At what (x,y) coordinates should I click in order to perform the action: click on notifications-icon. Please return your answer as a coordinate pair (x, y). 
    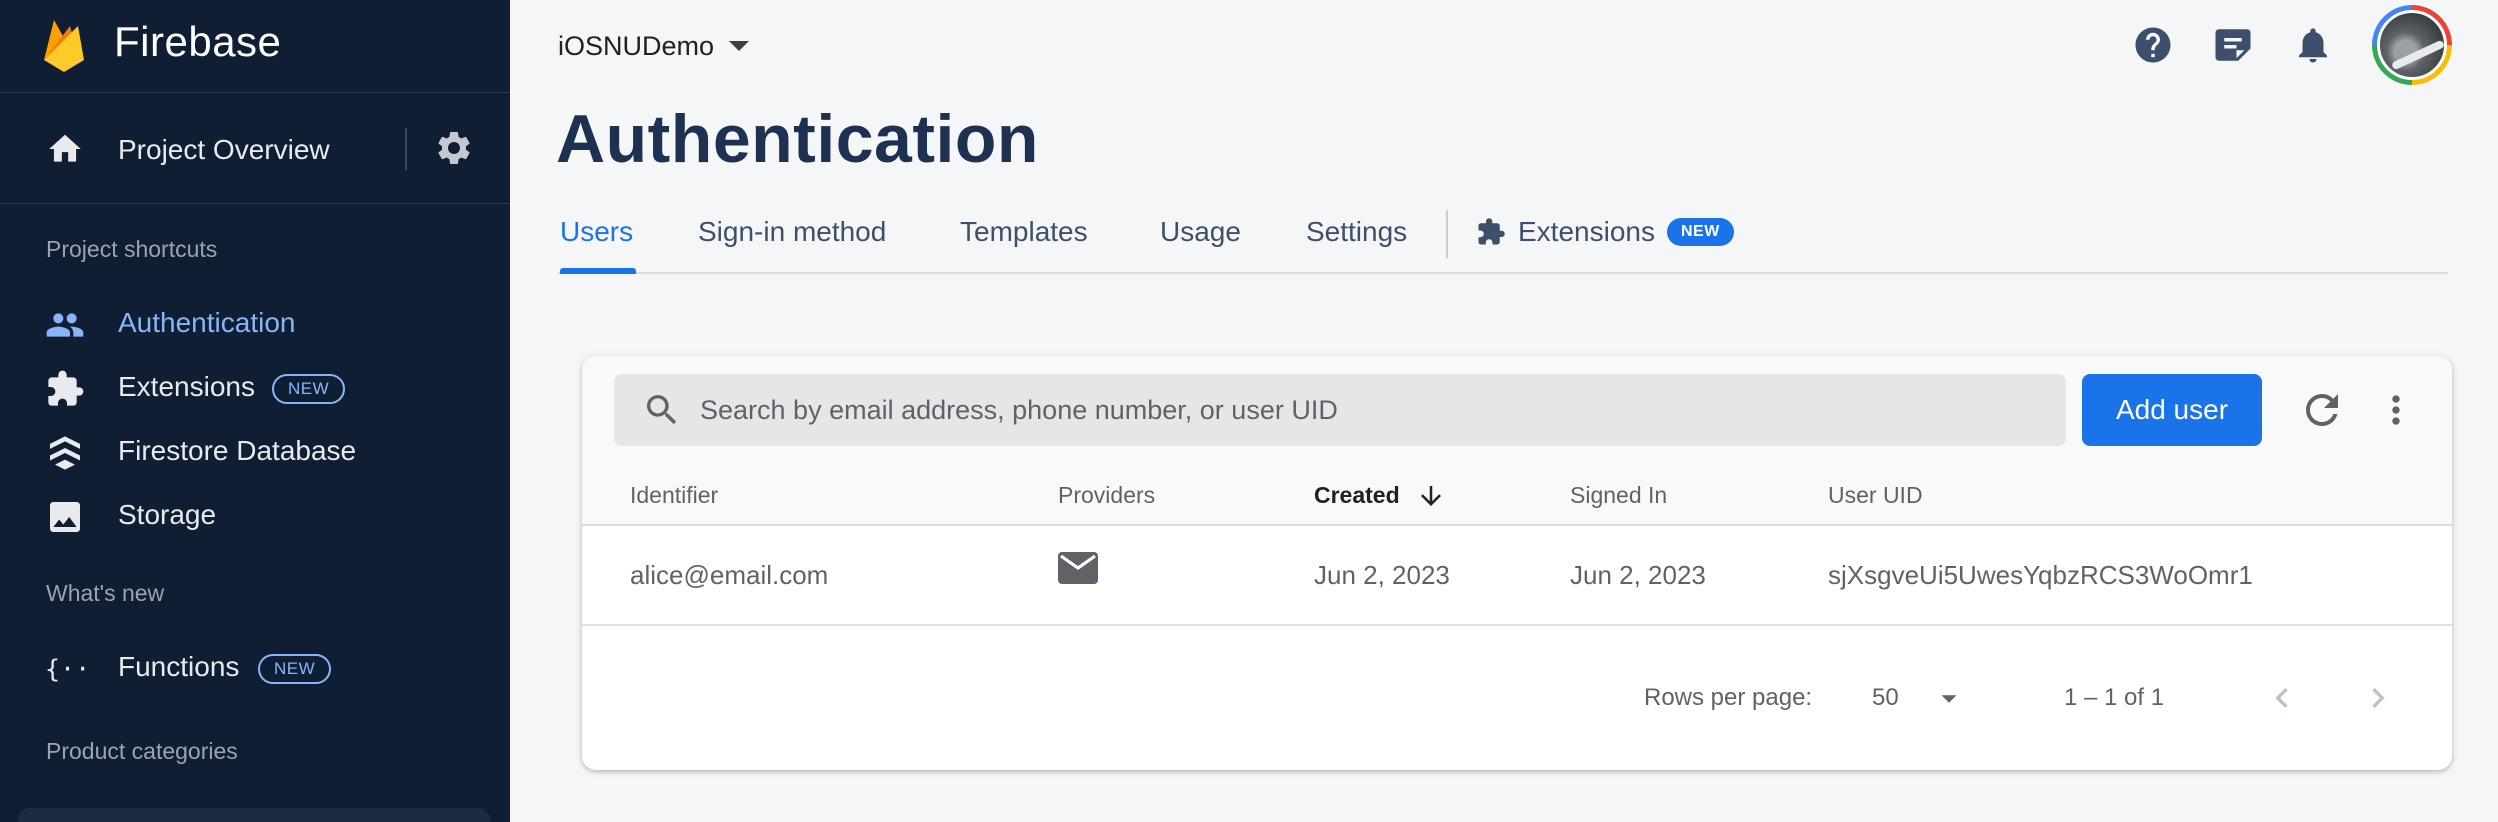
    Looking at the image, I should click on (2313, 45).